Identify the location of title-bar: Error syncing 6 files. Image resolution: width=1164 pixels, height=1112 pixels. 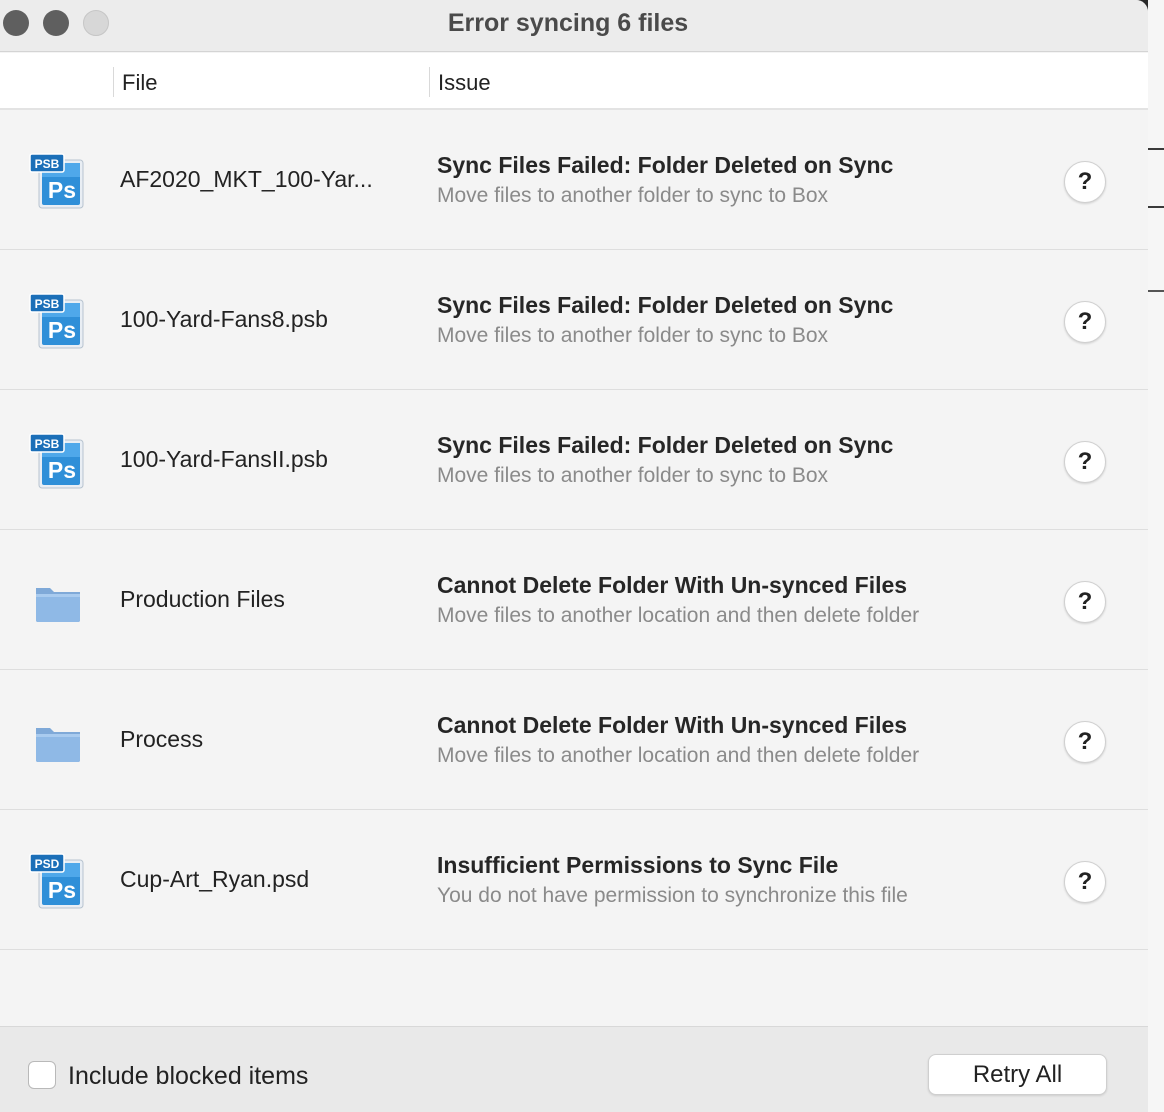
(574, 26).